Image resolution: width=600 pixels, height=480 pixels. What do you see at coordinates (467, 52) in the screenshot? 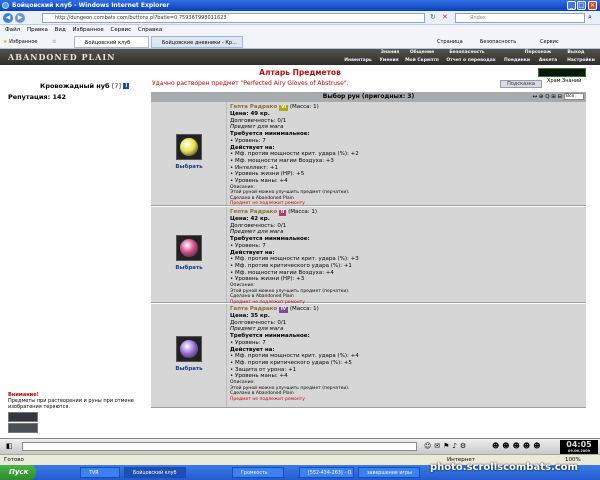
I see `nav-security: Безопасность` at bounding box center [467, 52].